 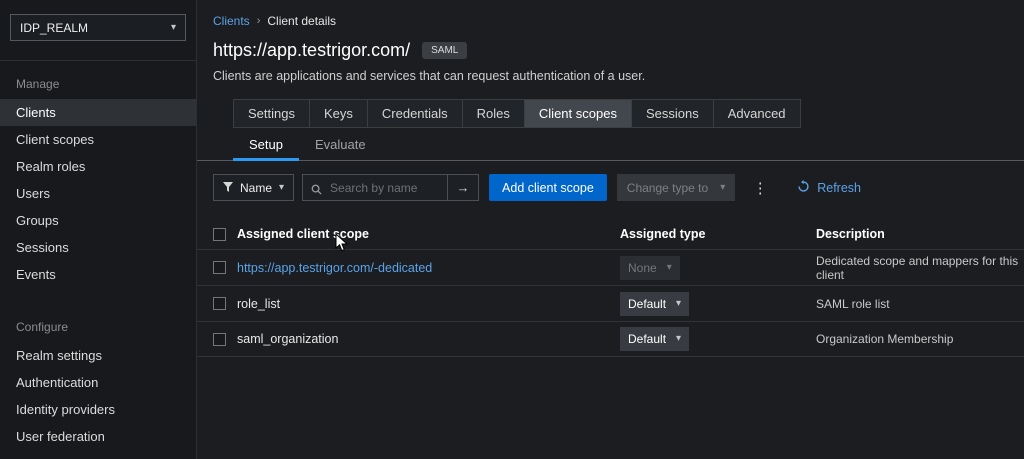 I want to click on sidebar-item-realm-settings: Realm settings, so click(x=98, y=355).